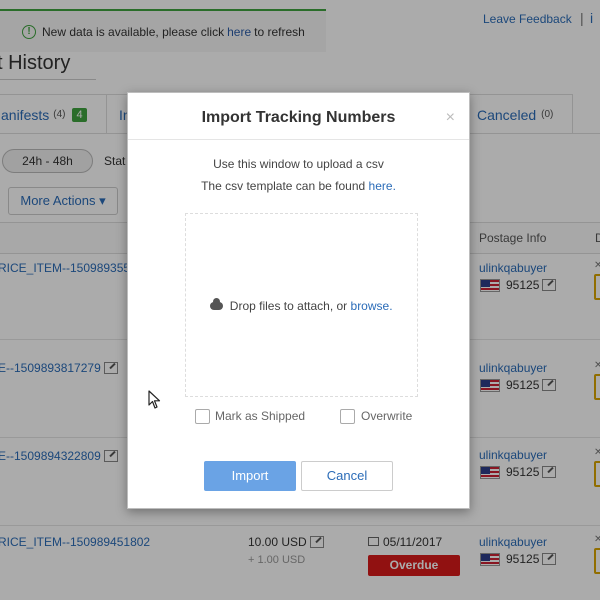  Describe the element at coordinates (250, 476) in the screenshot. I see `import-button: Import` at that location.